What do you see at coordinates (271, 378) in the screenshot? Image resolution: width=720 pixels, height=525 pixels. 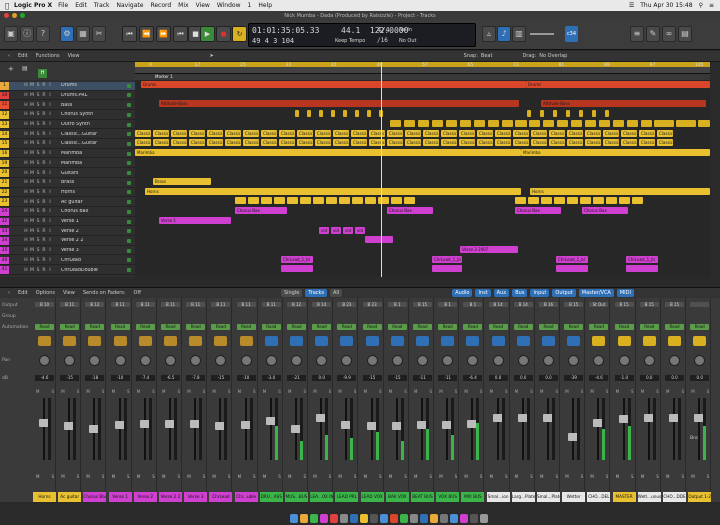 I see `volume-readout: -3.0` at bounding box center [271, 378].